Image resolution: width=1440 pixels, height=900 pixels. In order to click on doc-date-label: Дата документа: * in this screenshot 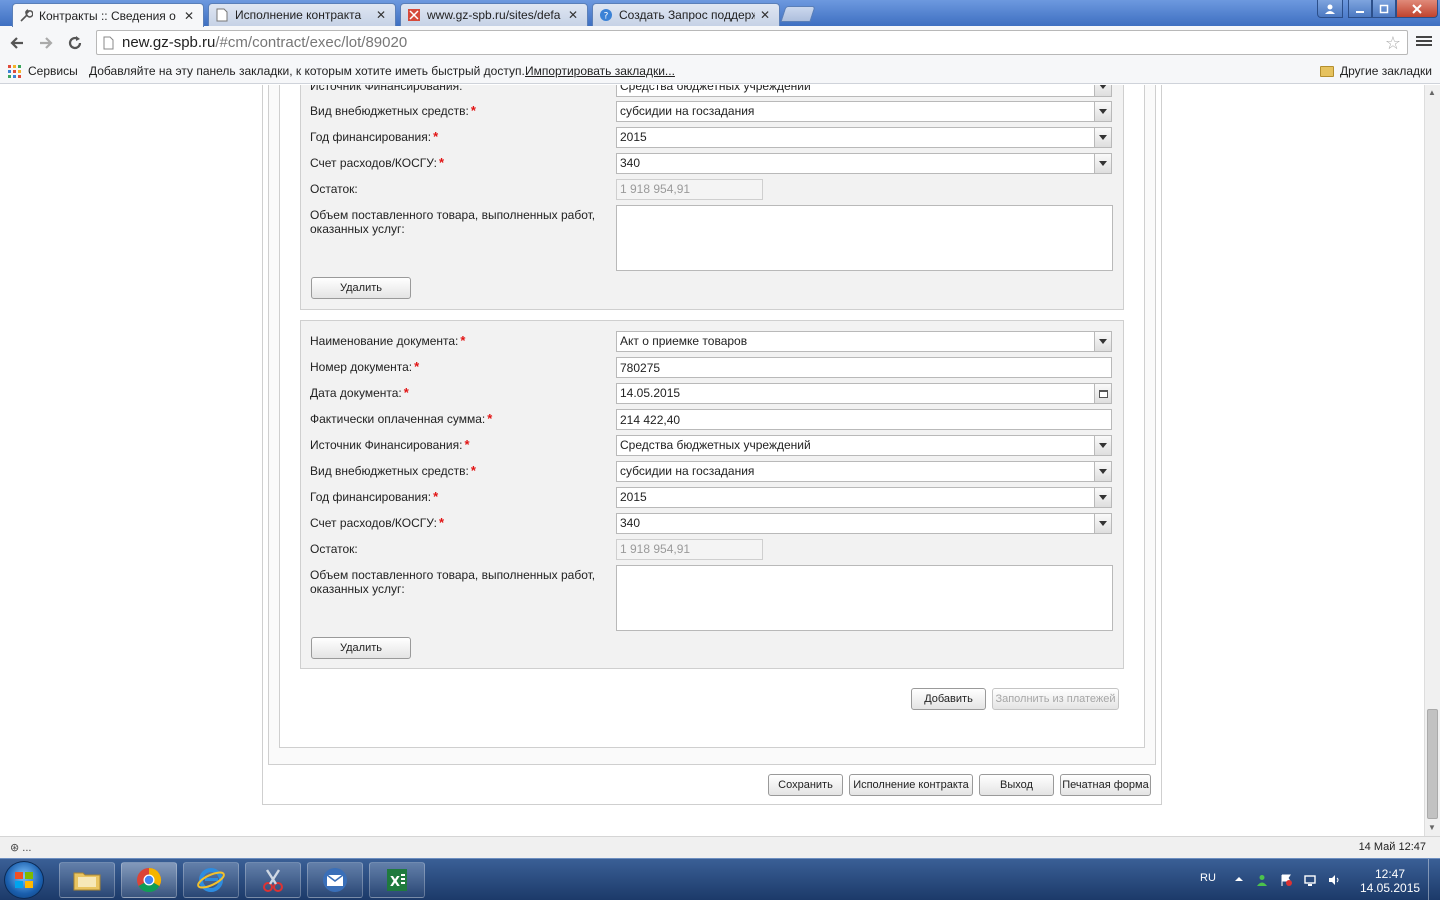, I will do `click(359, 393)`.